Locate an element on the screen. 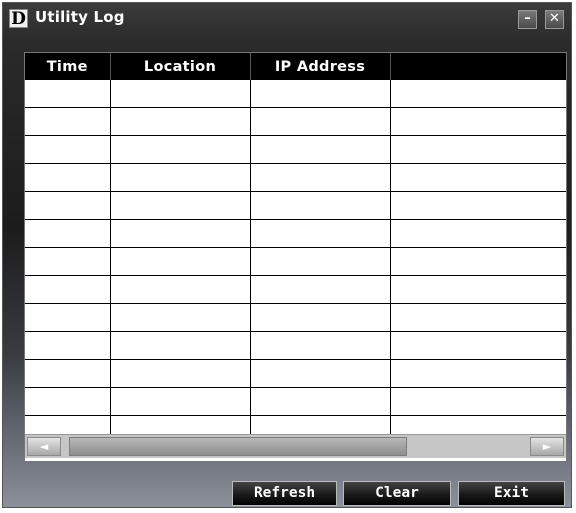 This screenshot has width=576, height=513. minimize-button: – is located at coordinates (527, 19).